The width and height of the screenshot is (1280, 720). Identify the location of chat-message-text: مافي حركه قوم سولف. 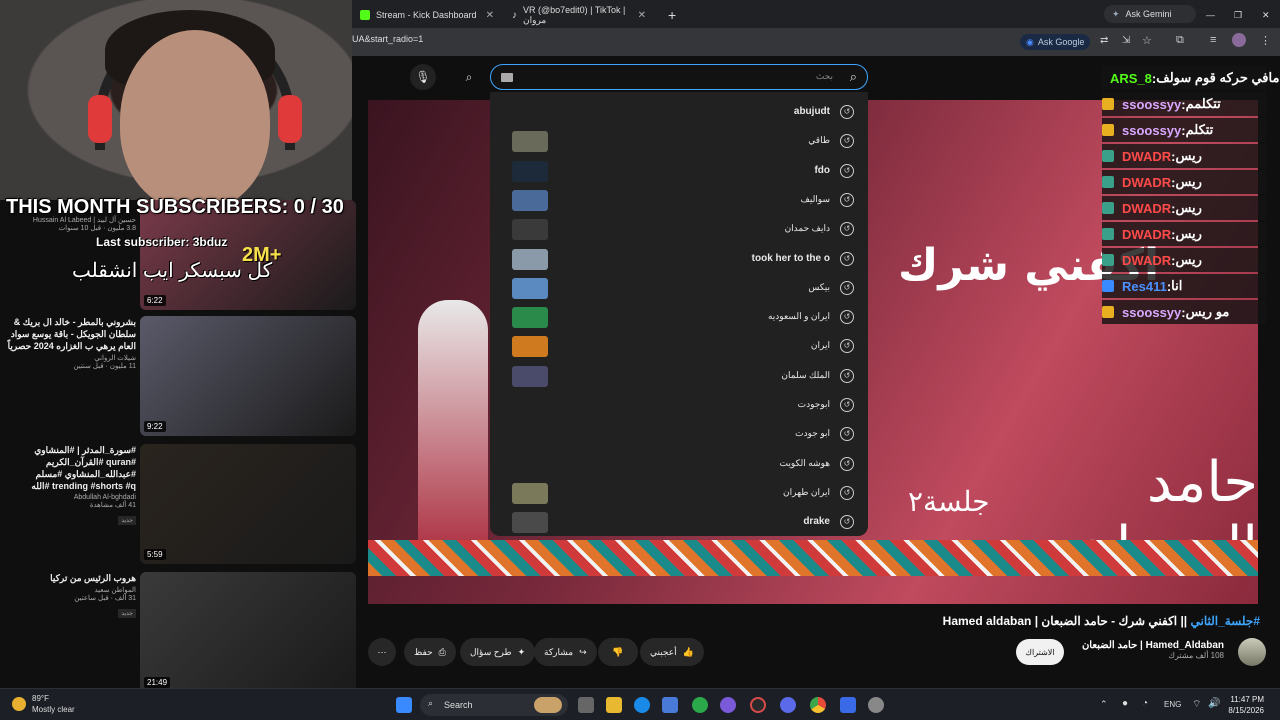
(1218, 77).